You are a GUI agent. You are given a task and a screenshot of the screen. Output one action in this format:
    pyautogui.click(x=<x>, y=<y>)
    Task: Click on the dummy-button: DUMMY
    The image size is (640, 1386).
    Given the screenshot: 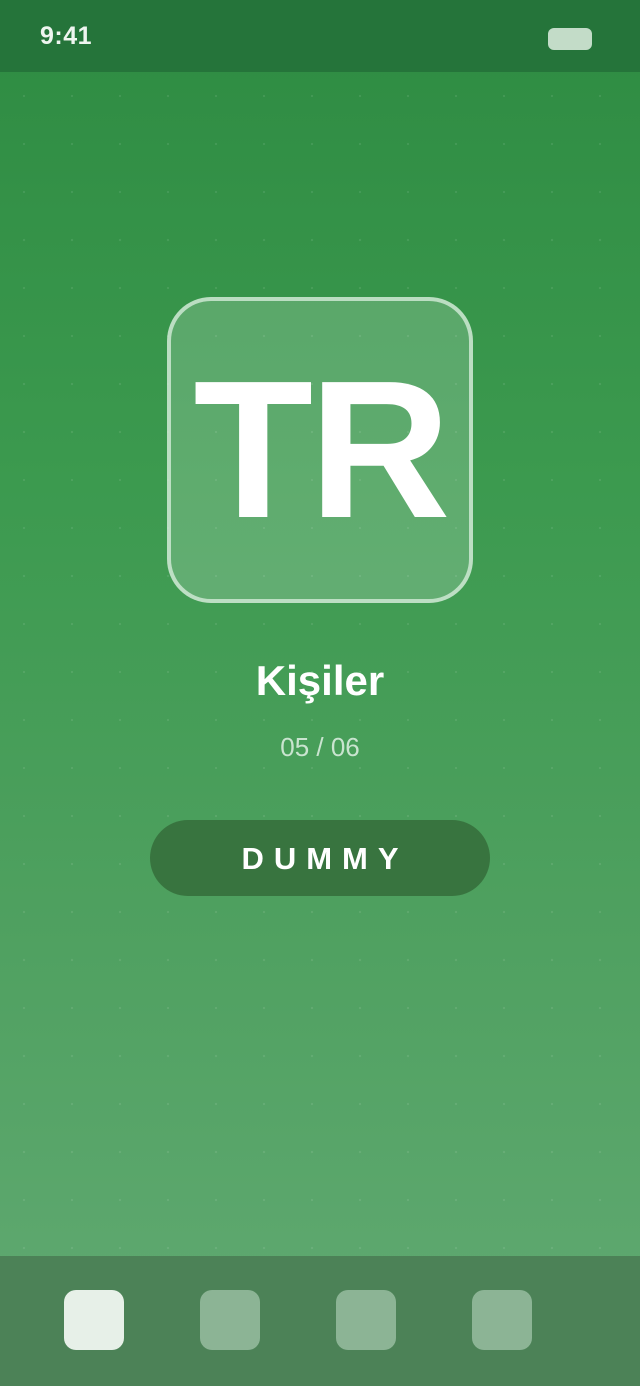 What is the action you would take?
    pyautogui.click(x=320, y=858)
    